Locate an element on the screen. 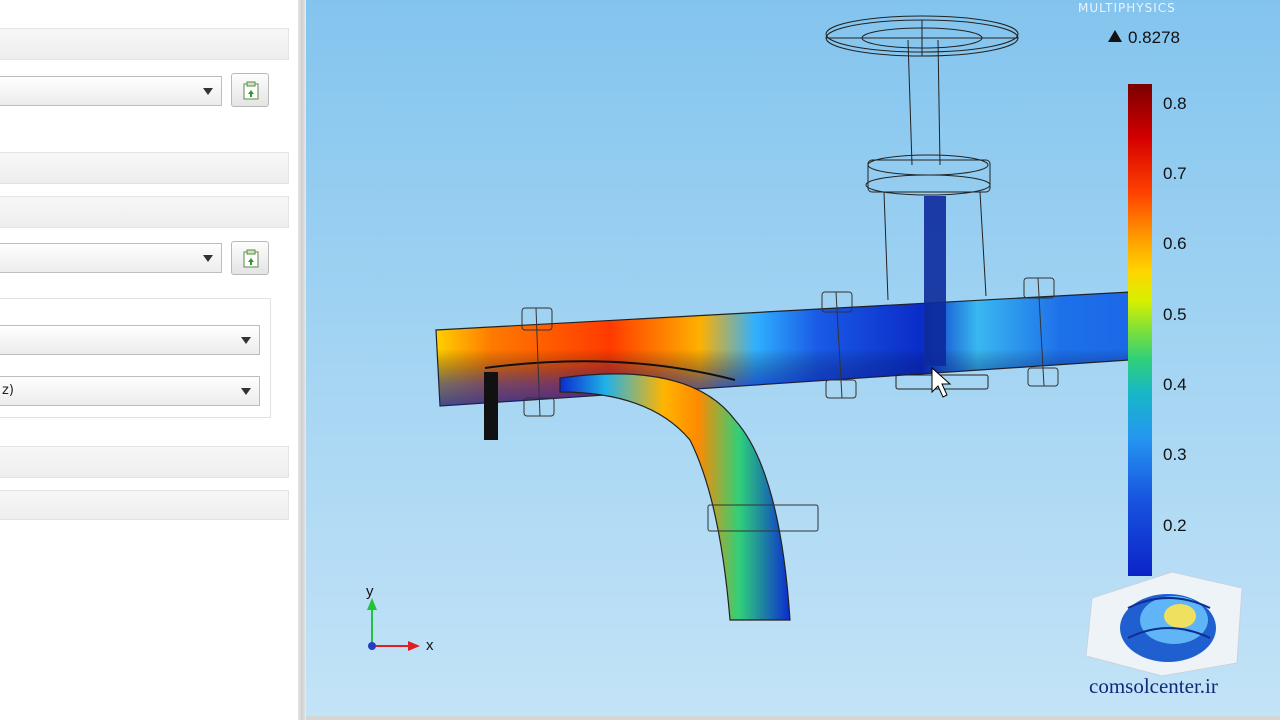 The width and height of the screenshot is (1280, 720). colorbar-tick: 0.2 is located at coordinates (1175, 525).